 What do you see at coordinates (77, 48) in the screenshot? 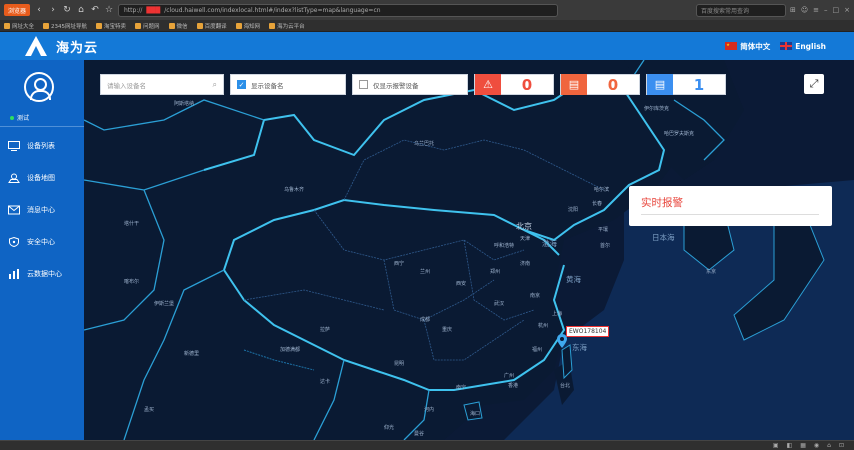
I see `app-title: 海为云` at bounding box center [77, 48].